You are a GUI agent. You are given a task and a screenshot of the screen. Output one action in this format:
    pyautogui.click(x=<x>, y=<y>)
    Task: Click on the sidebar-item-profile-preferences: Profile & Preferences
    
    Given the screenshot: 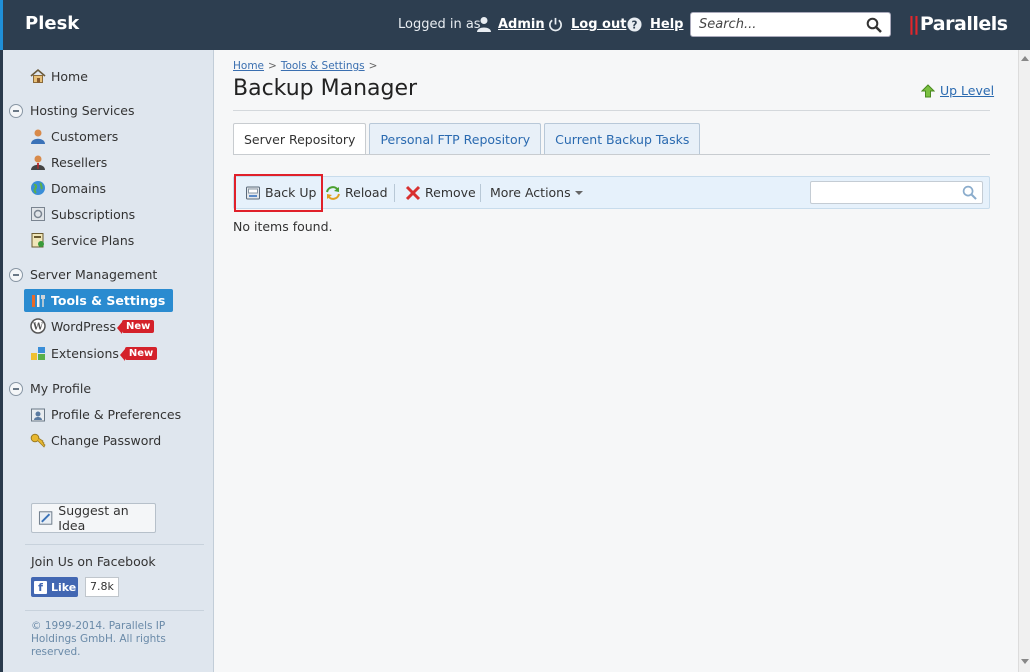 What is the action you would take?
    pyautogui.click(x=105, y=414)
    